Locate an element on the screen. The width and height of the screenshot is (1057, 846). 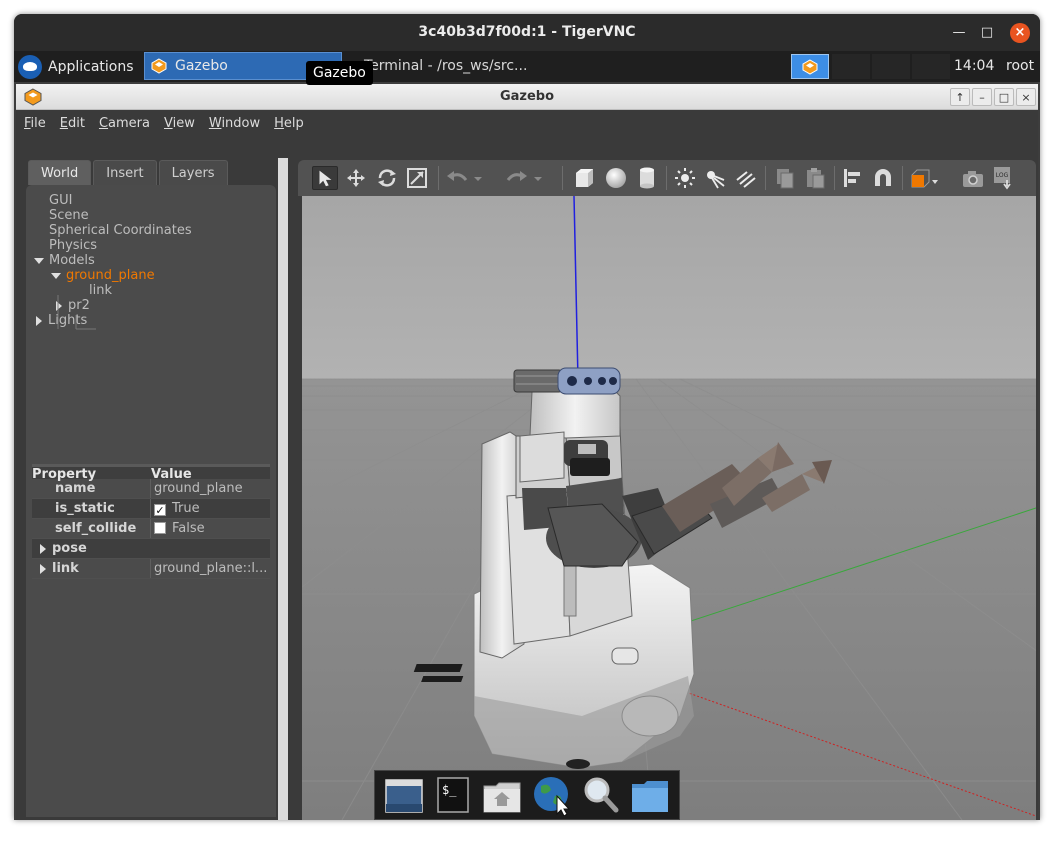
point-light-icon is located at coordinates (685, 178).